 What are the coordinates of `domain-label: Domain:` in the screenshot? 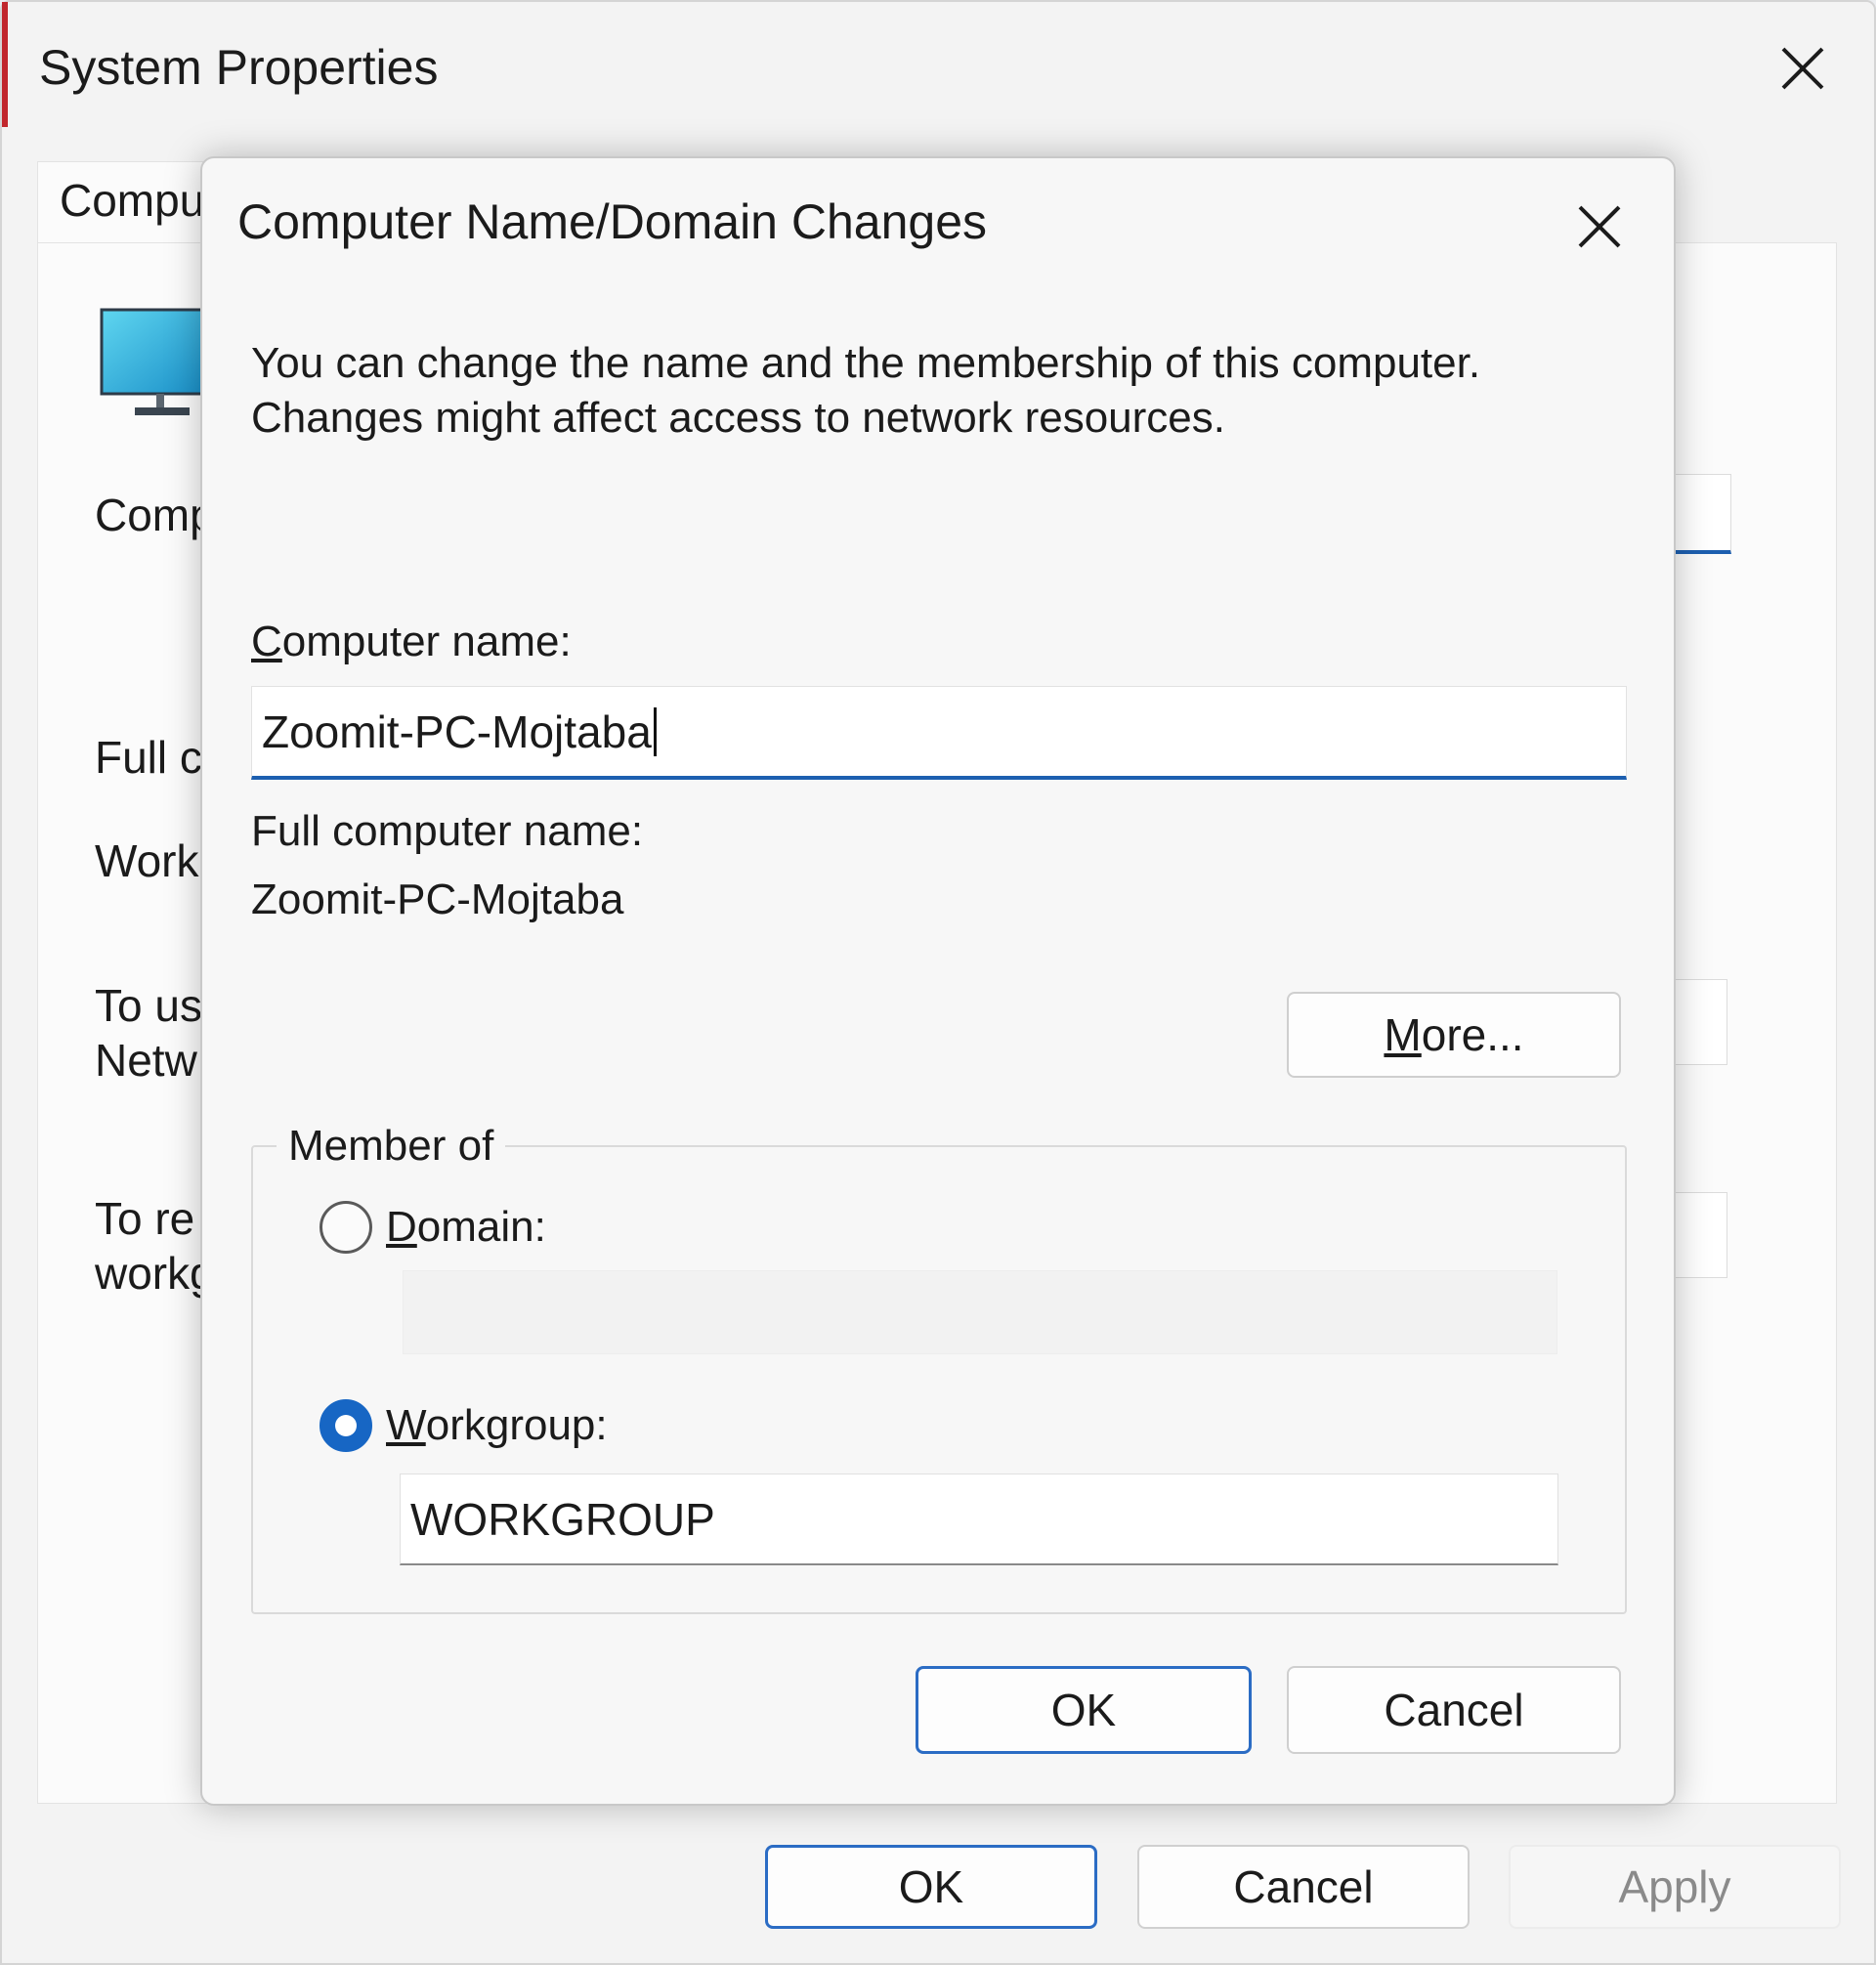 It's located at (466, 1227).